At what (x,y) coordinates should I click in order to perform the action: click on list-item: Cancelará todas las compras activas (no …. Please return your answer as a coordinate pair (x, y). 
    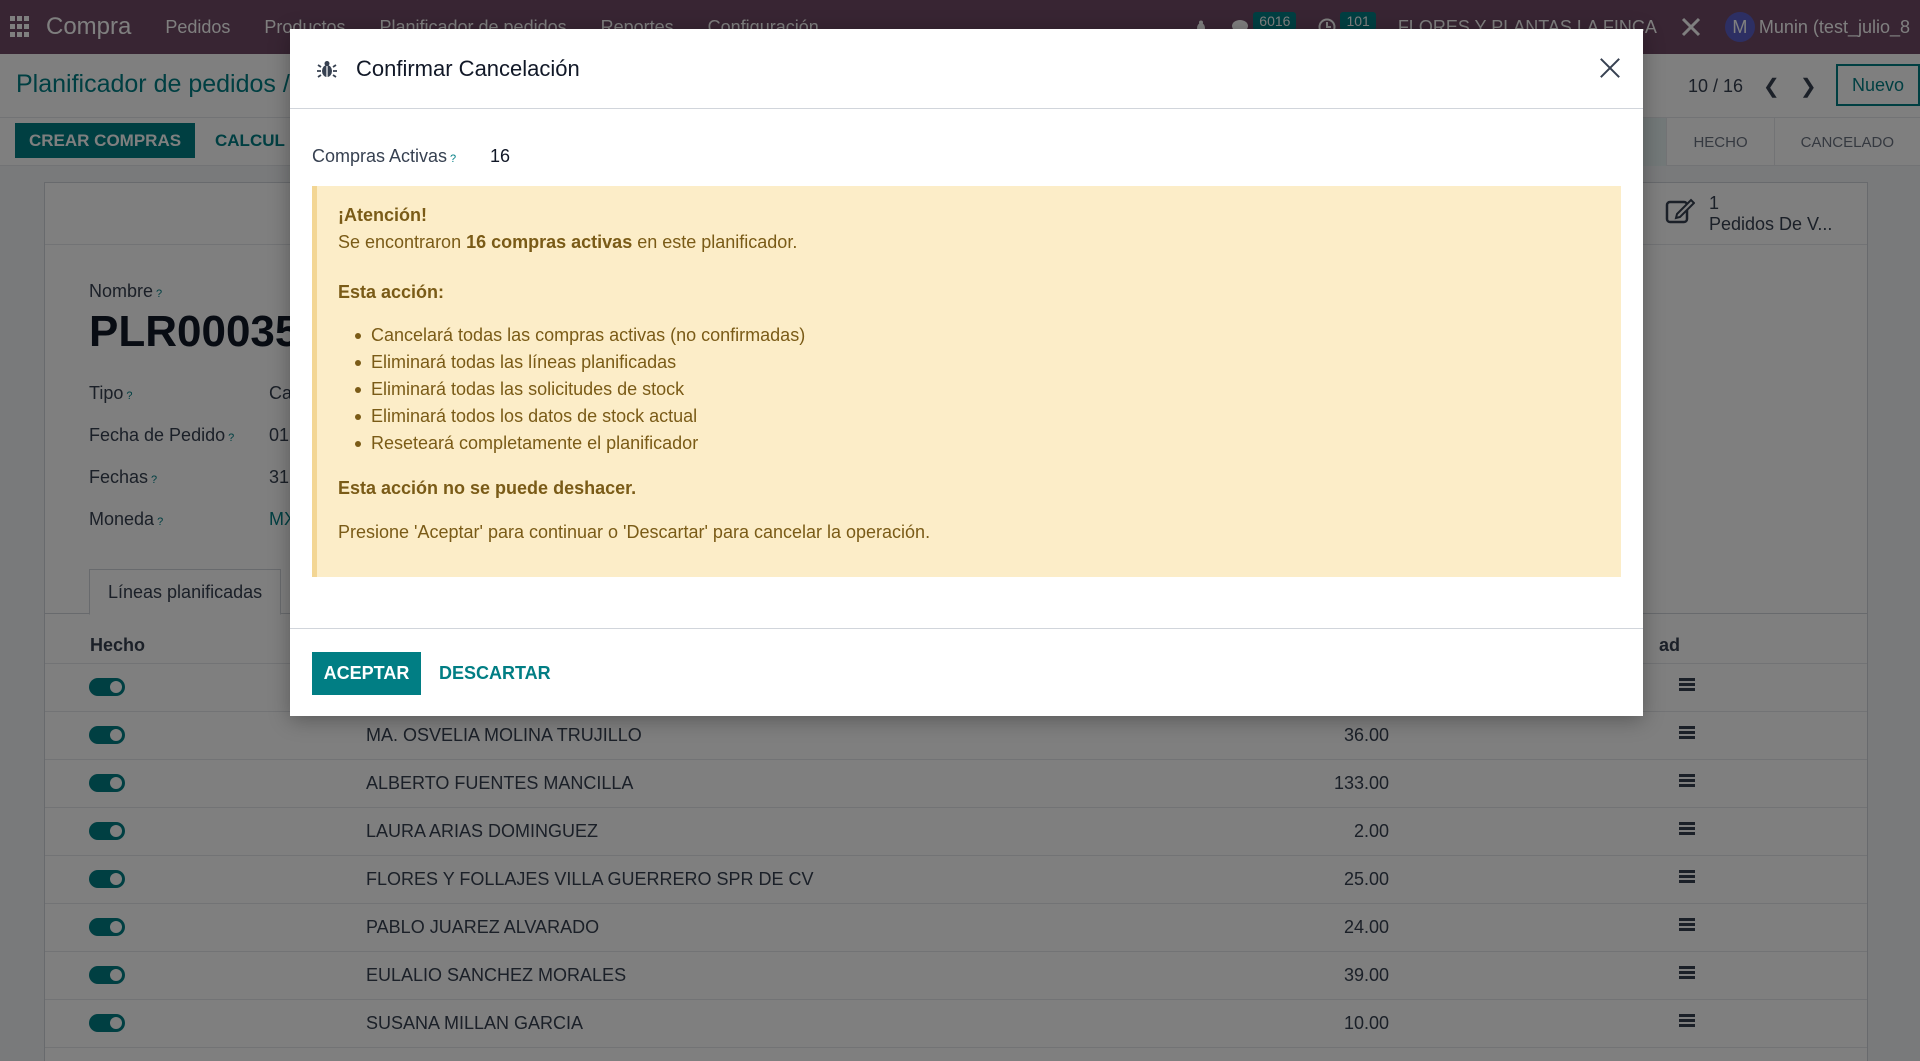
    Looking at the image, I should click on (571, 335).